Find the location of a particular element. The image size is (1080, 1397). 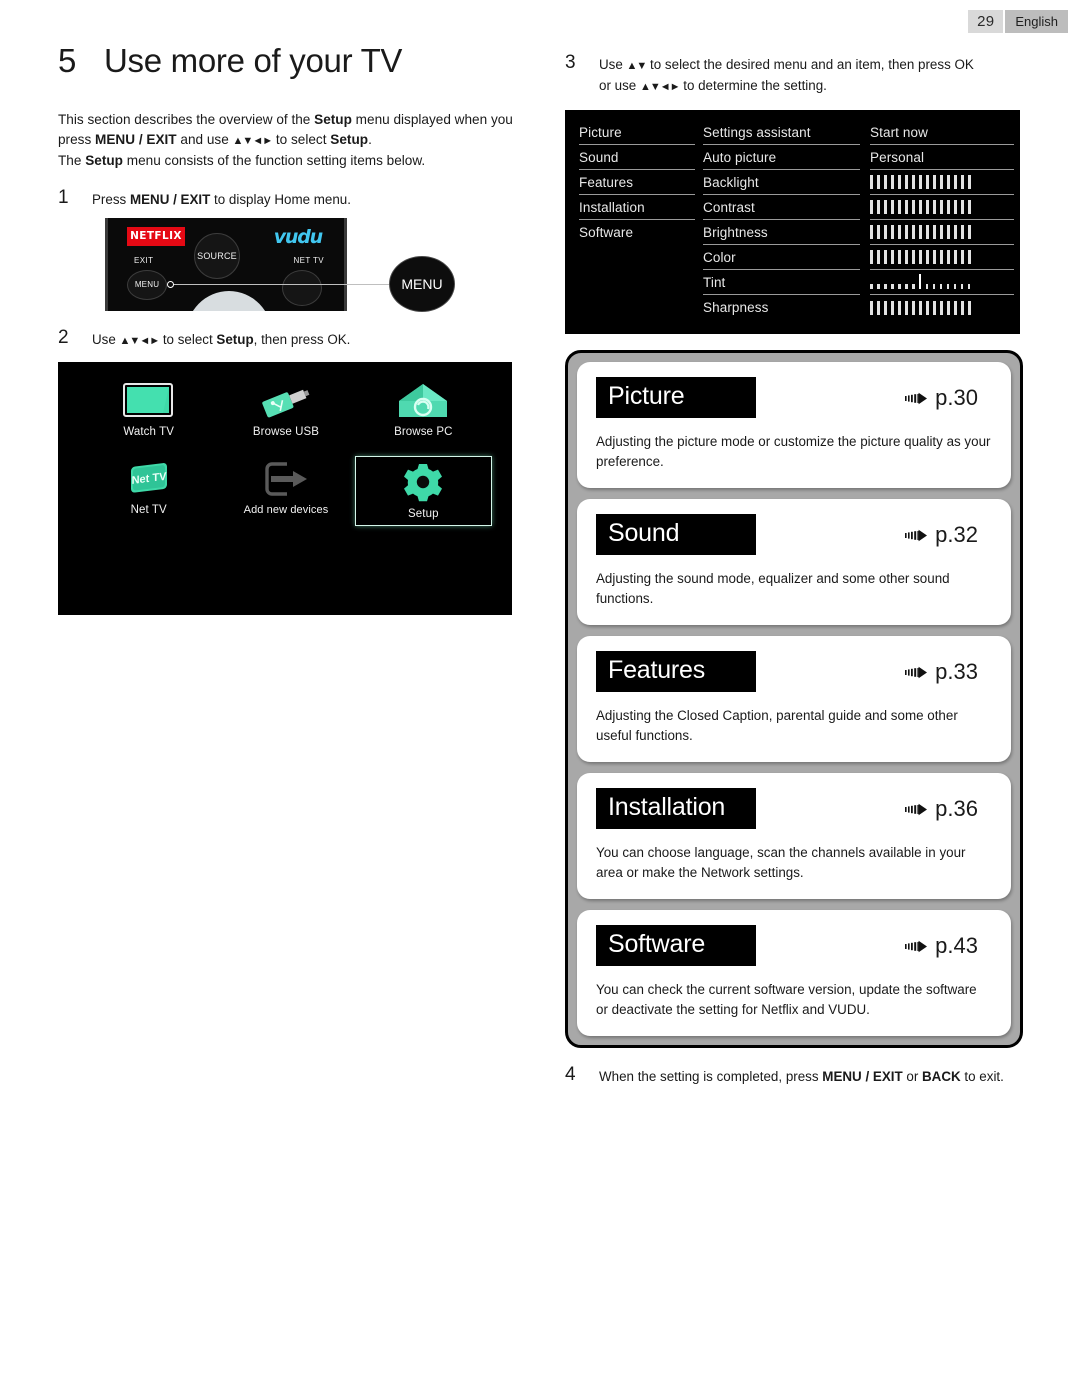

step-1-number: 1 is located at coordinates (63, 197).